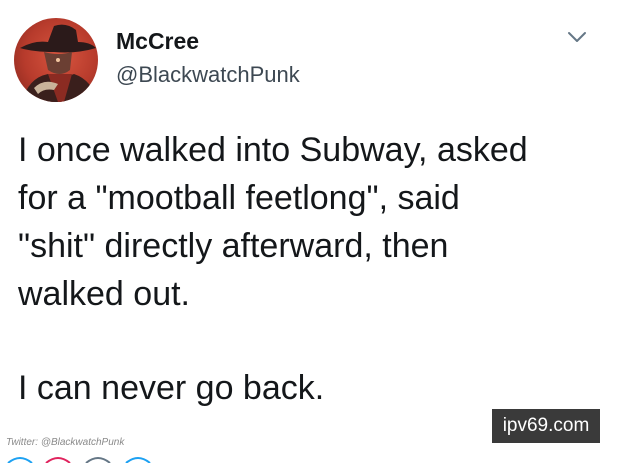 Image resolution: width=619 pixels, height=463 pixels. Describe the element at coordinates (20, 460) in the screenshot. I see `reply-icon` at that location.